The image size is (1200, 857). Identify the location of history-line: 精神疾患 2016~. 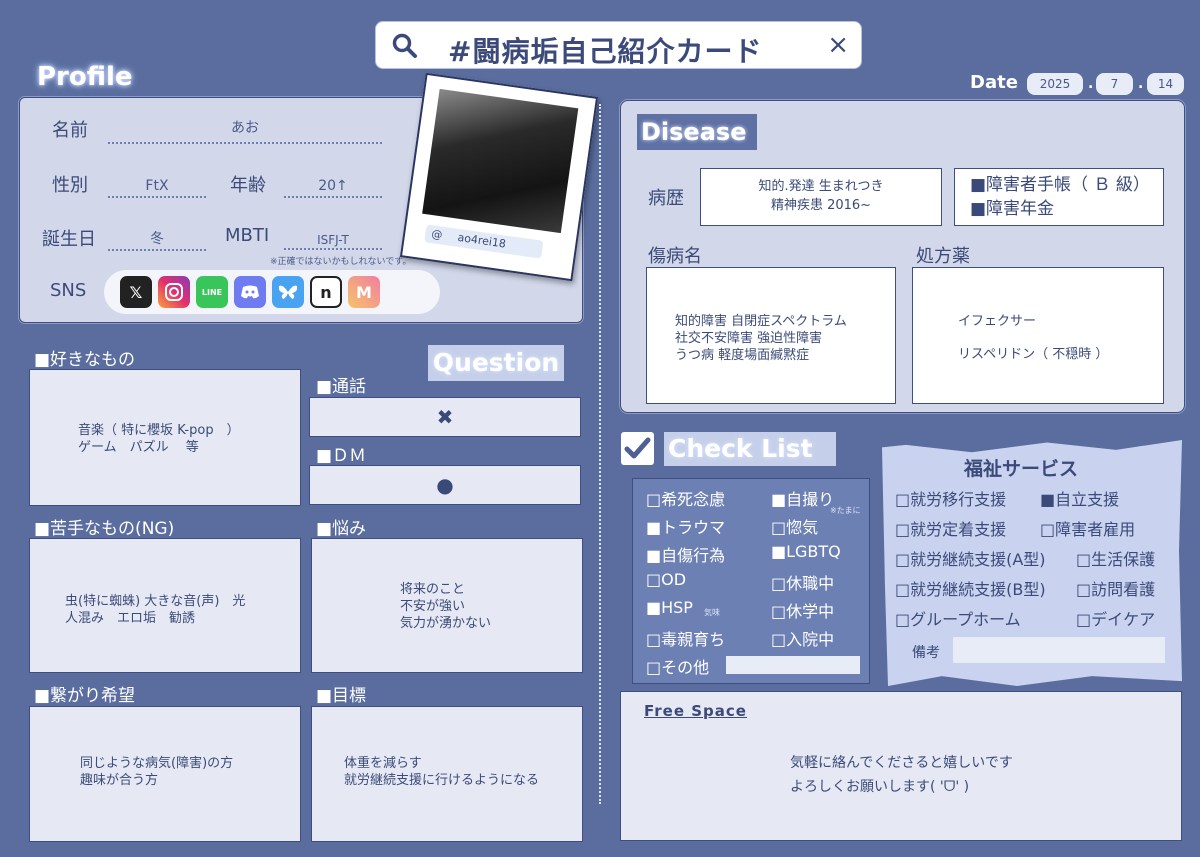
(821, 205).